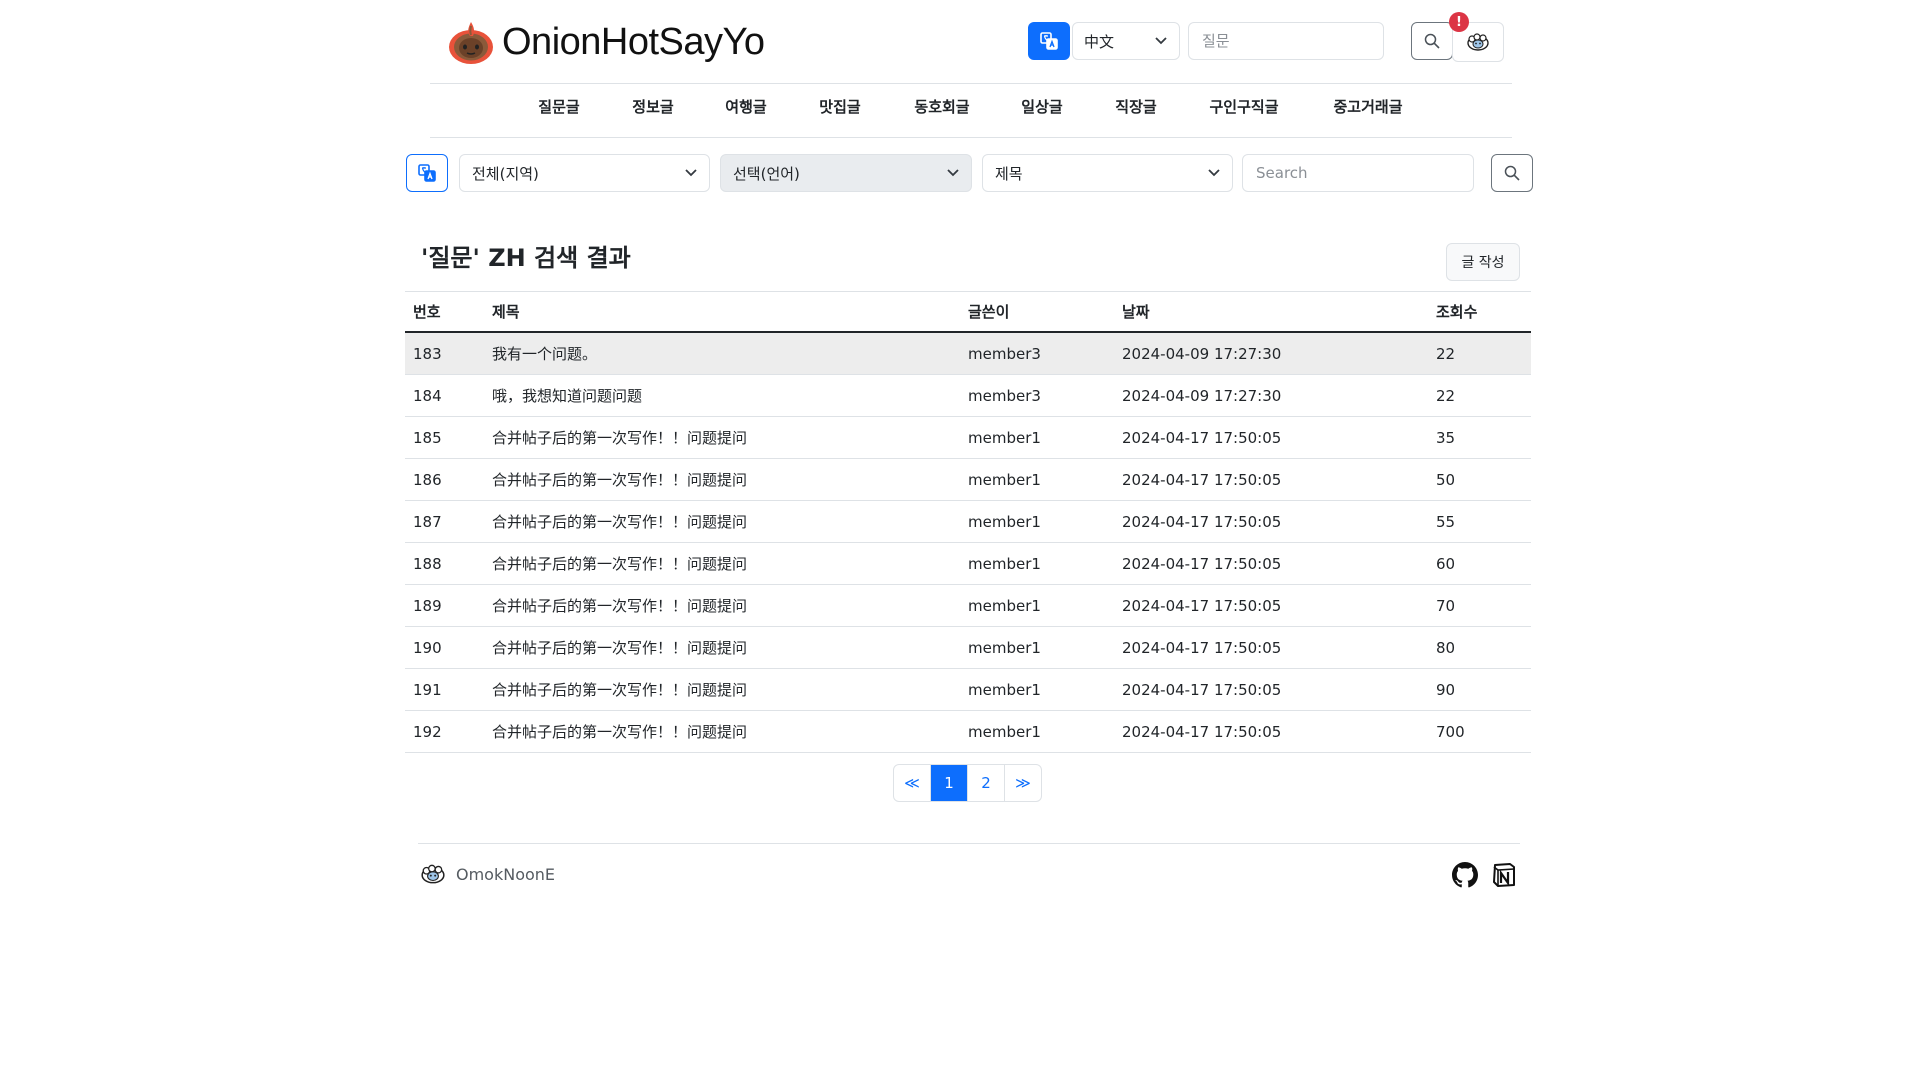 Image resolution: width=1920 pixels, height=1079 pixels. I want to click on notion-icon, so click(1504, 875).